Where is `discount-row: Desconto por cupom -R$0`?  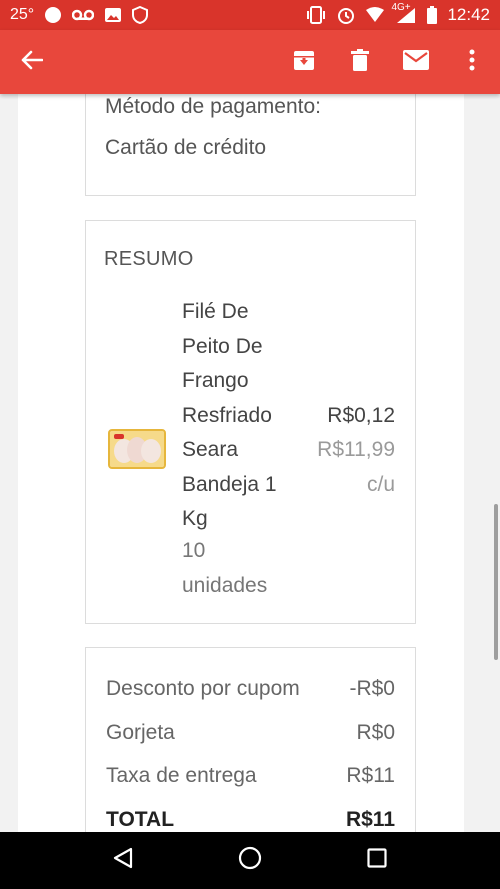
discount-row: Desconto por cupom -R$0 is located at coordinates (250, 689).